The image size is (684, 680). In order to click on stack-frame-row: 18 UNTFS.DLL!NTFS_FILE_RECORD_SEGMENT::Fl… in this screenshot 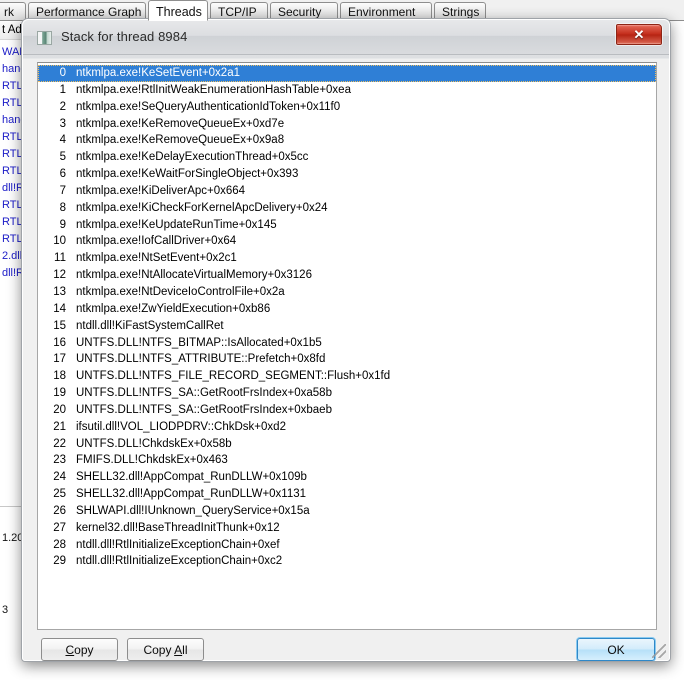, I will do `click(347, 376)`.